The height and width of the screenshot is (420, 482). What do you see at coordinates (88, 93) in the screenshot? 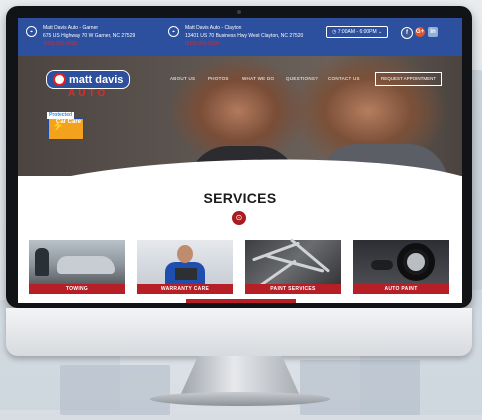
I see `logo-subtitle: AUTO` at bounding box center [88, 93].